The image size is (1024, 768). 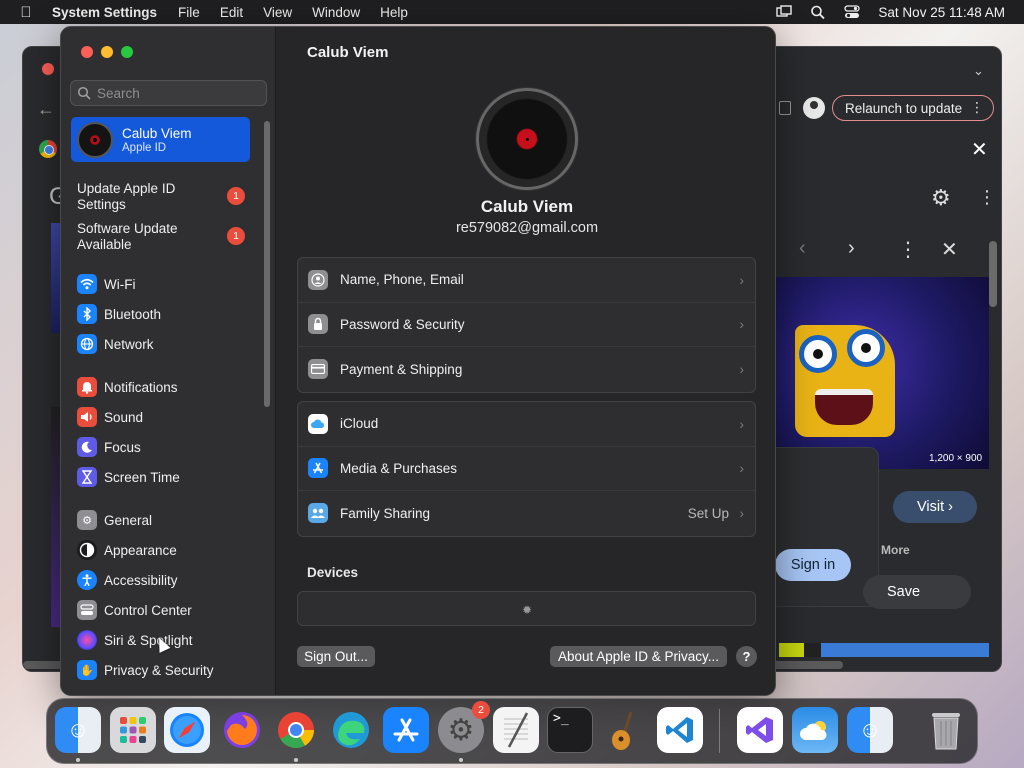 I want to click on chevron-right-icon: ›, so click(x=741, y=324).